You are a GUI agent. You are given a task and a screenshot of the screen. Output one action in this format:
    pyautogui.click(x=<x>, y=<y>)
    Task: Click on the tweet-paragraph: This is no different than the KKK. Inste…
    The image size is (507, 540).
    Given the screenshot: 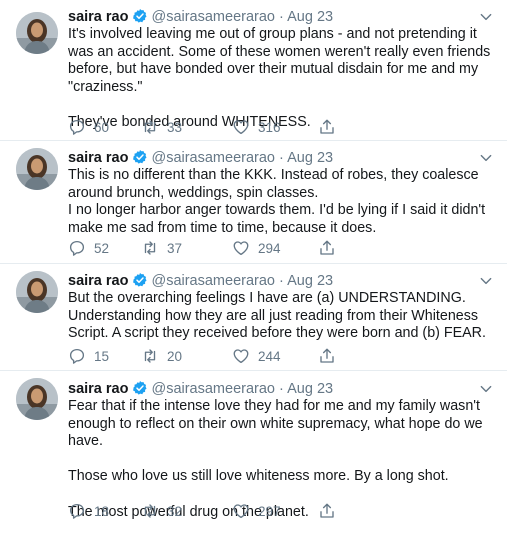 What is the action you would take?
    pyautogui.click(x=277, y=201)
    